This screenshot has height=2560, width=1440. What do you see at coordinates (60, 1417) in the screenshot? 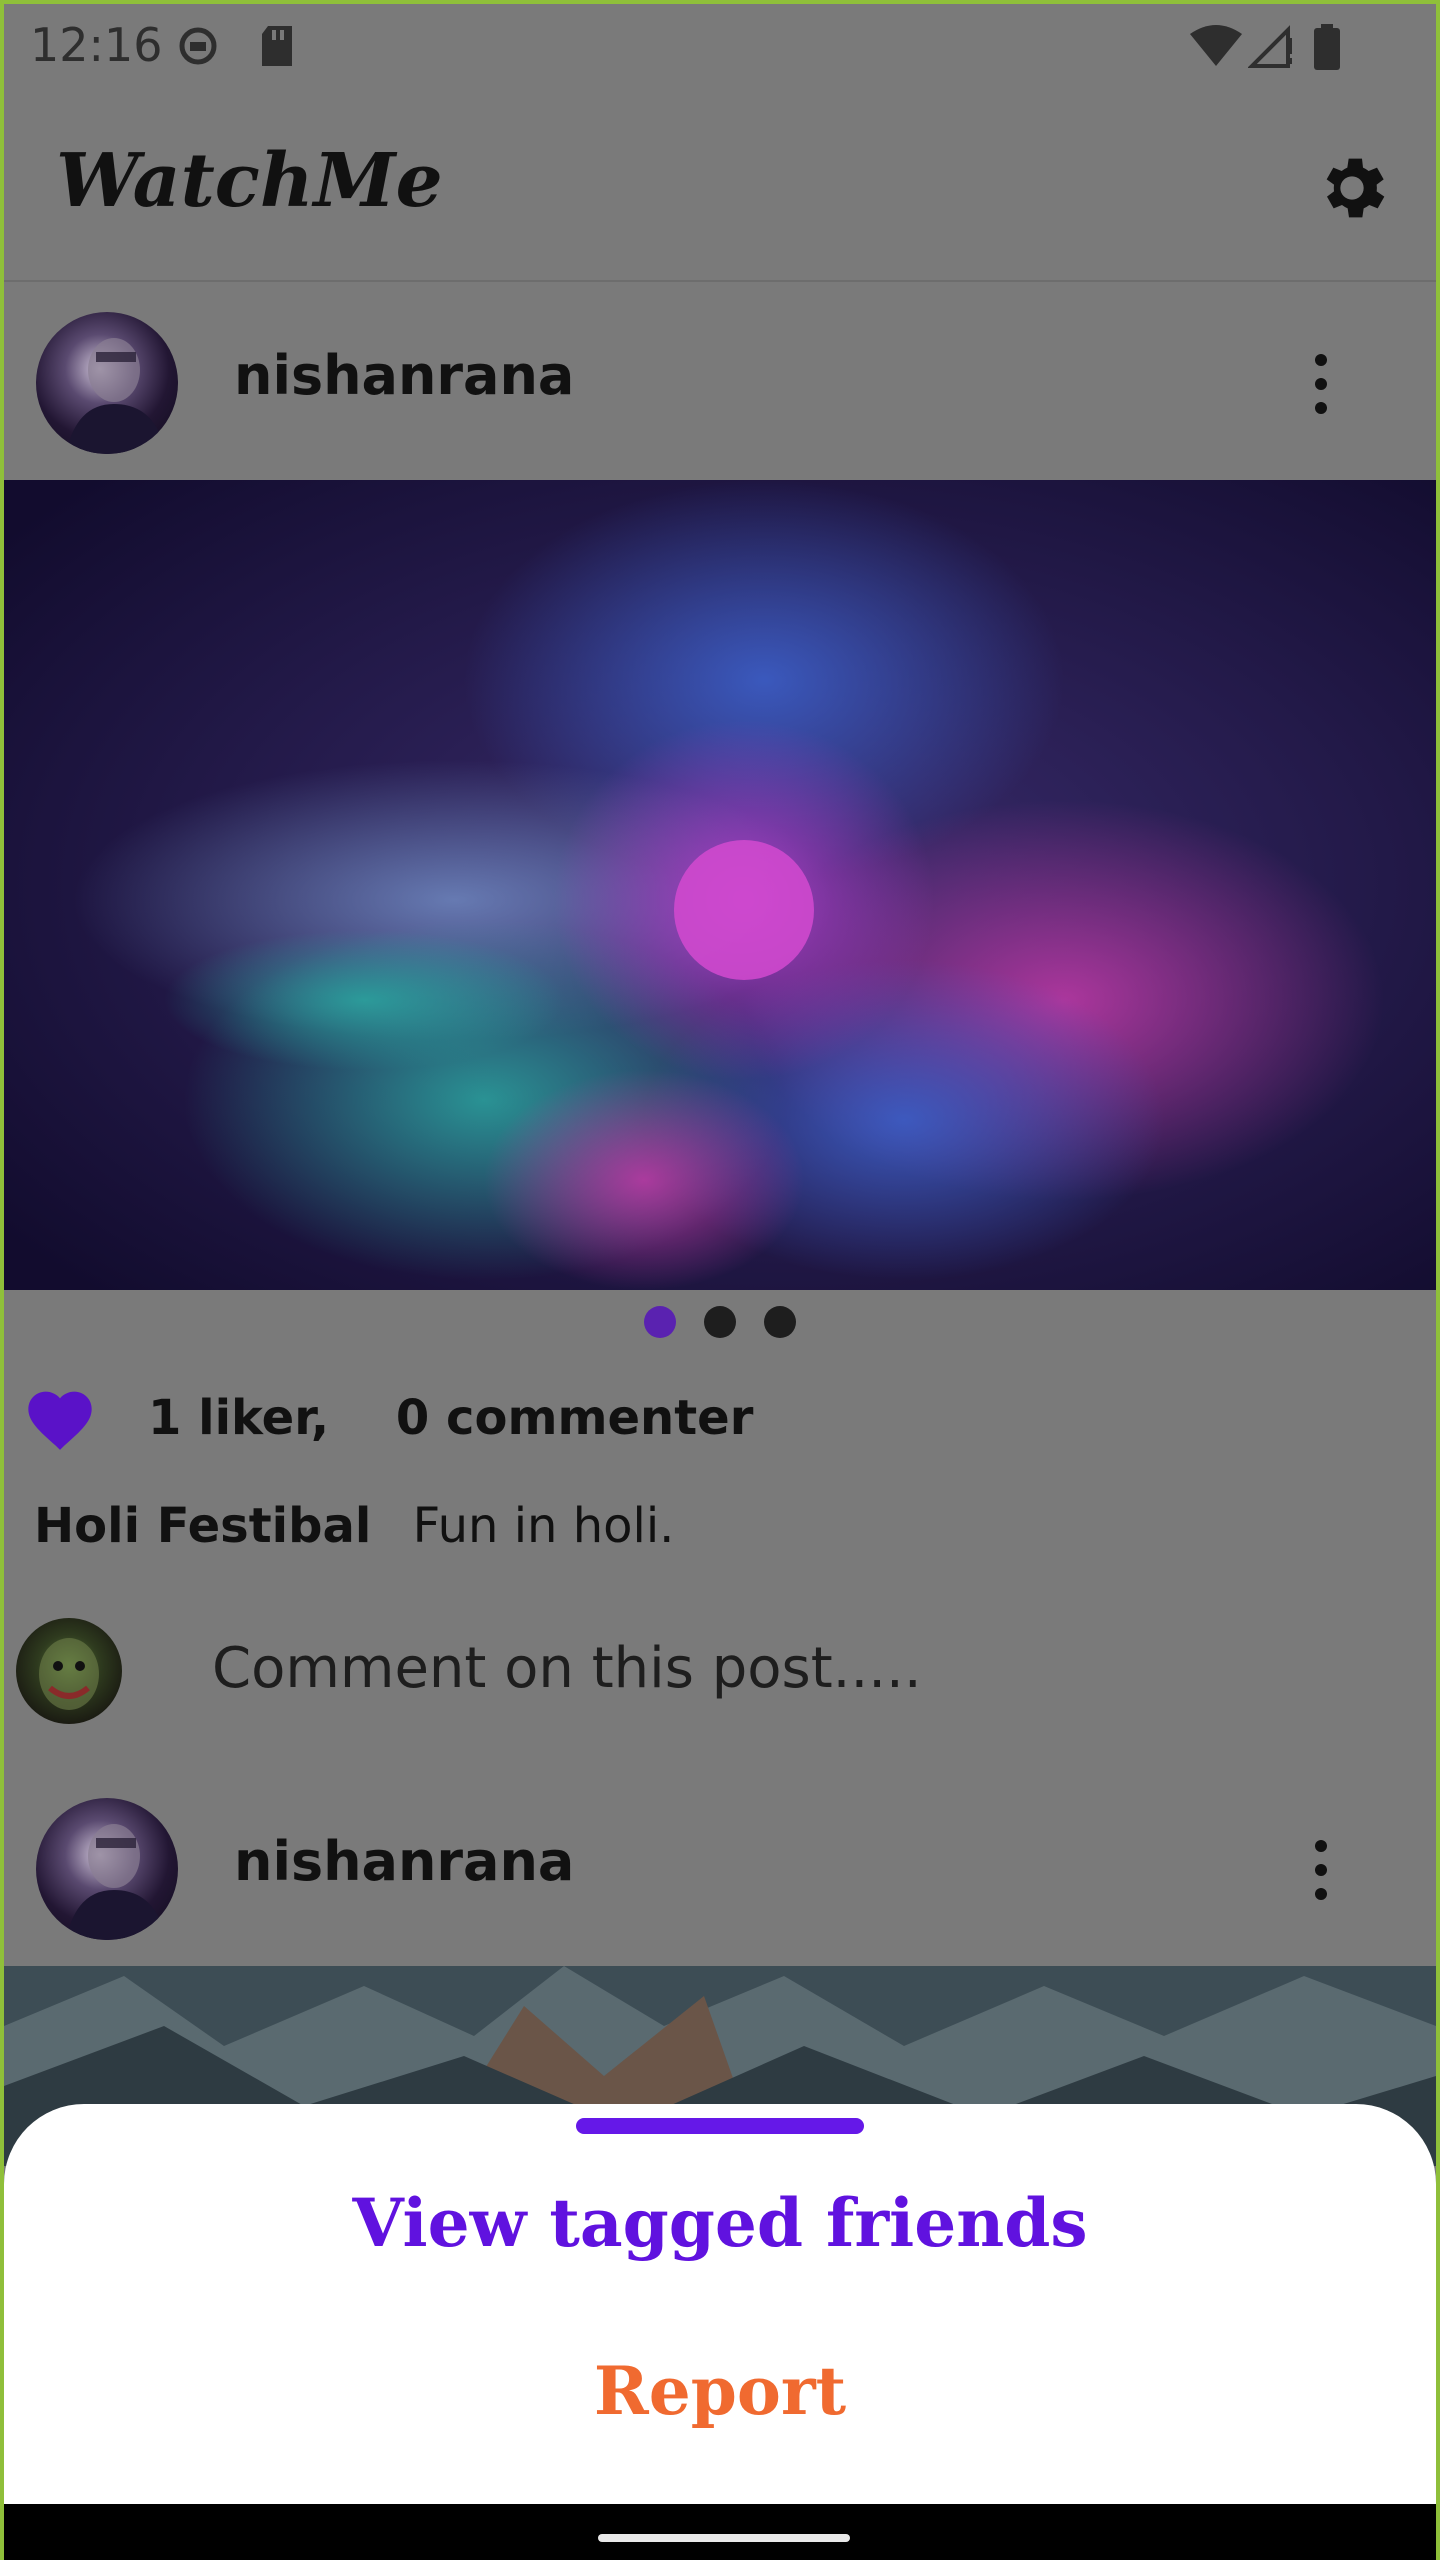
I see `heart-icon` at bounding box center [60, 1417].